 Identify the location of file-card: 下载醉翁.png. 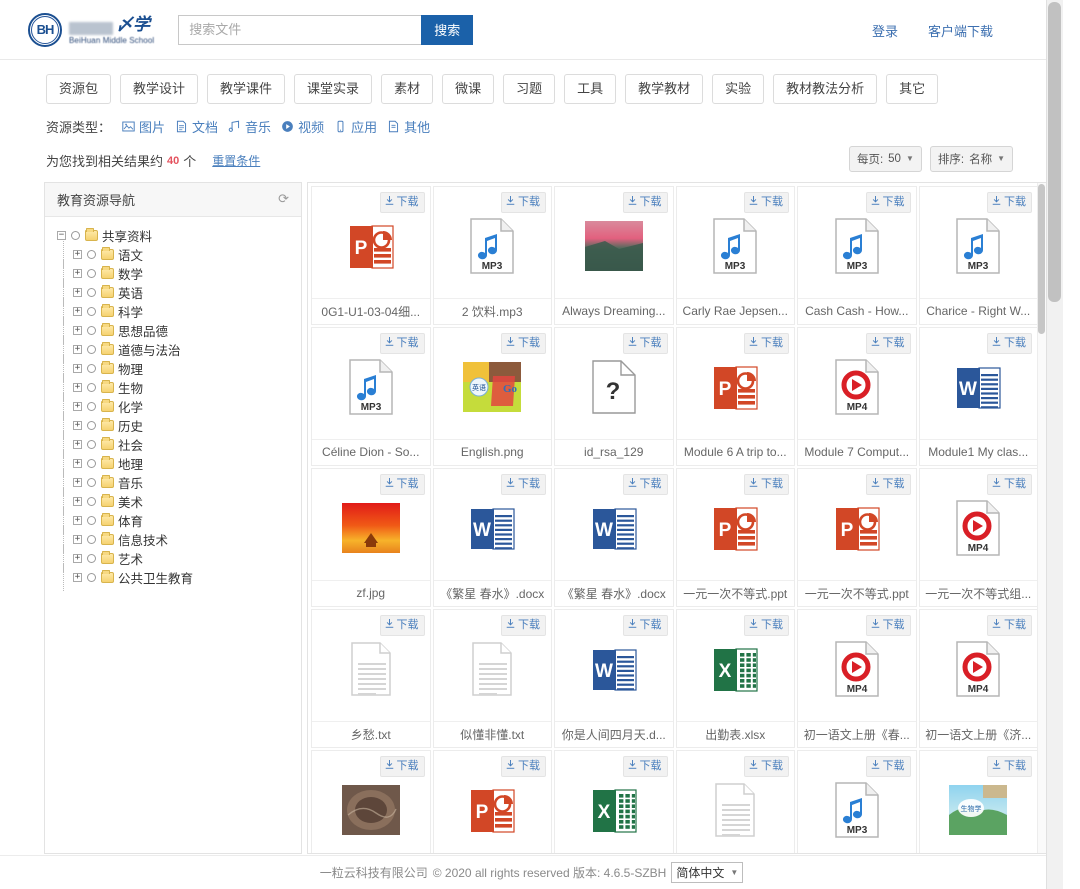
(371, 801).